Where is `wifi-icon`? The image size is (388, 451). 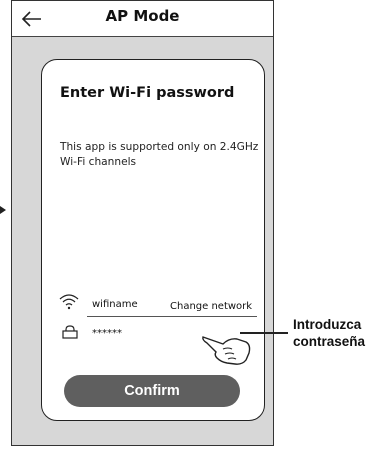 wifi-icon is located at coordinates (69, 302).